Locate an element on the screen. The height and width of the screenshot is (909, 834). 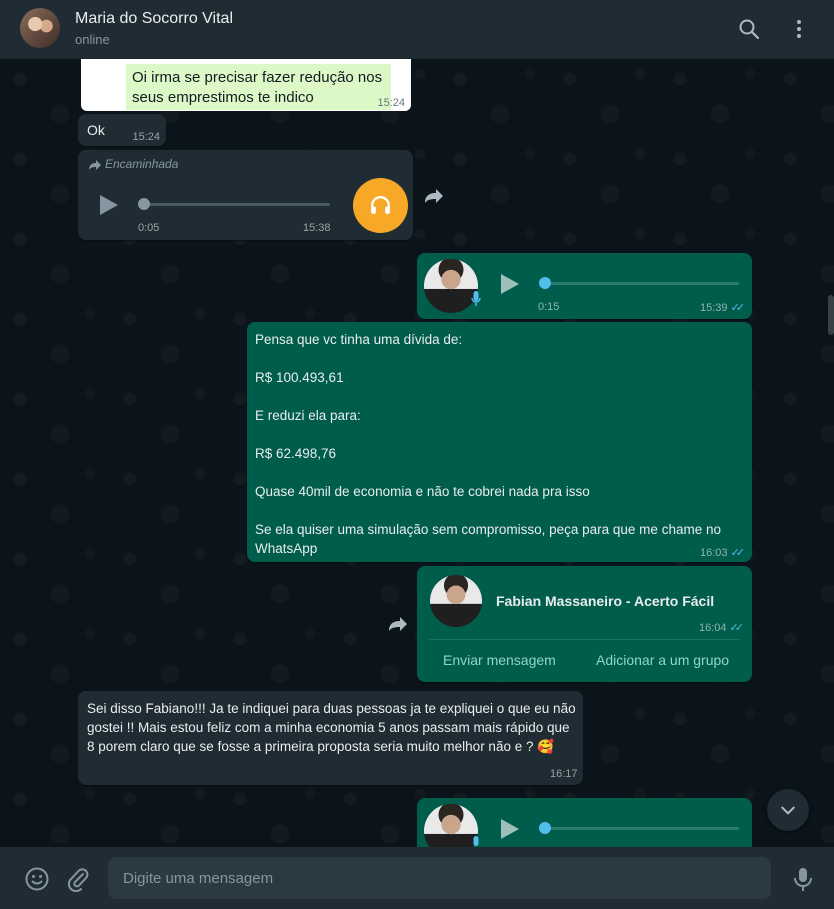
message-text: Ok is located at coordinates (96, 130).